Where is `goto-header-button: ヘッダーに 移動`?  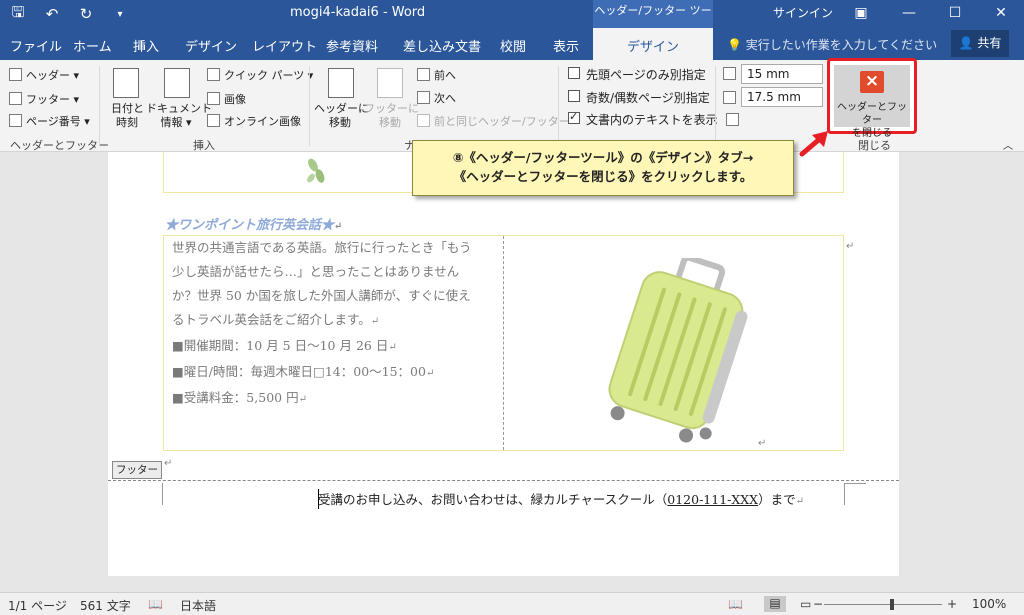
goto-header-button: ヘッダーに 移動 is located at coordinates (341, 116).